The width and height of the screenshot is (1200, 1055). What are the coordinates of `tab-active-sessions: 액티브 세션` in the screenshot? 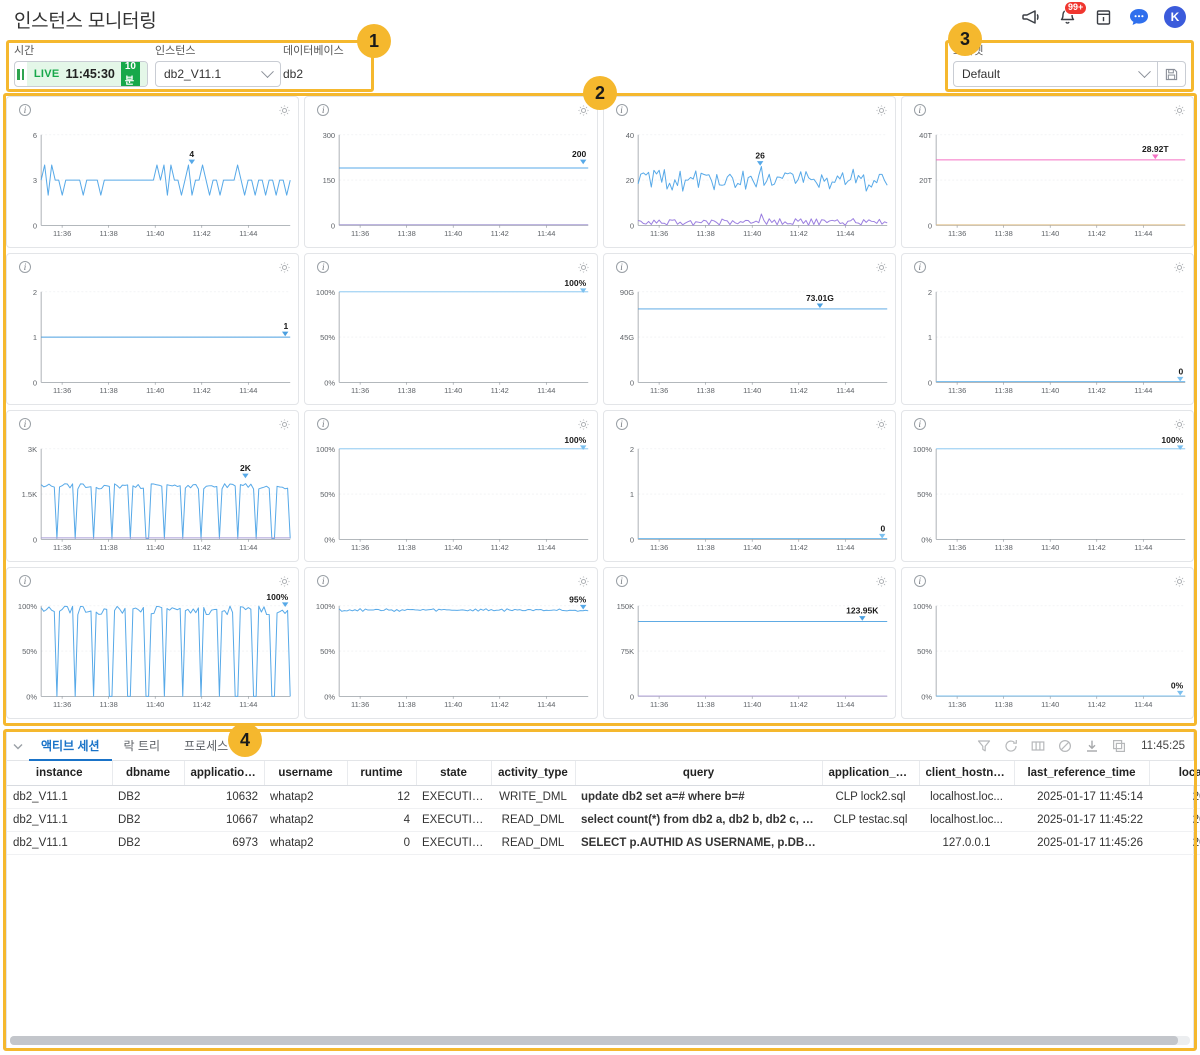 It's located at (70, 746).